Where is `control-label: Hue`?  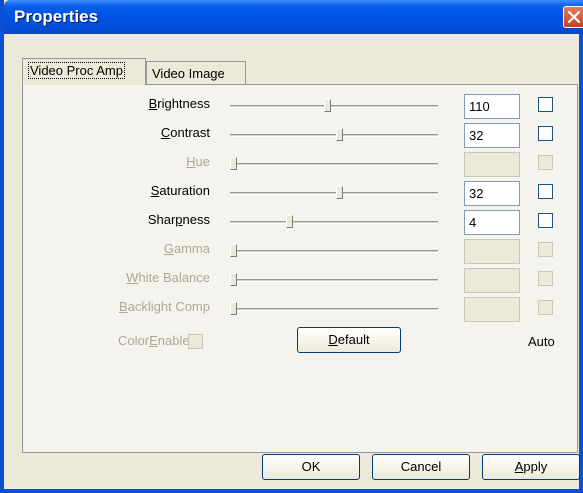 control-label: Hue is located at coordinates (105, 161).